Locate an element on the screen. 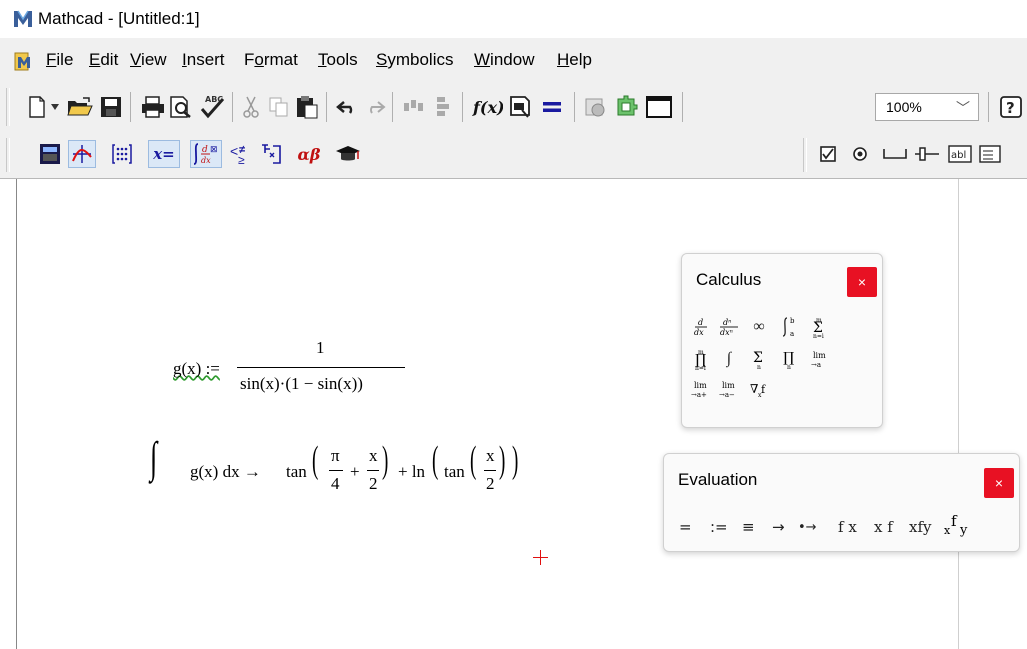 Image resolution: width=1027 pixels, height=649 pixels. boolean-icon: < ≠ ≥ is located at coordinates (241, 154).